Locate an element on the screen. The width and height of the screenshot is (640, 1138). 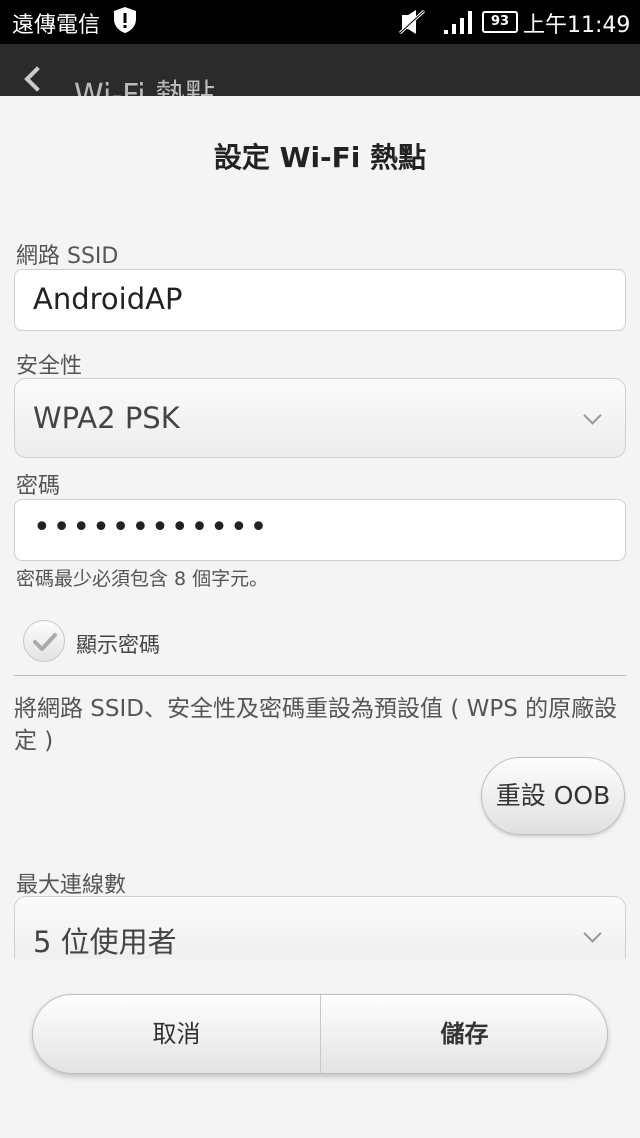
carrier-name: 遠傳電信 is located at coordinates (56, 25).